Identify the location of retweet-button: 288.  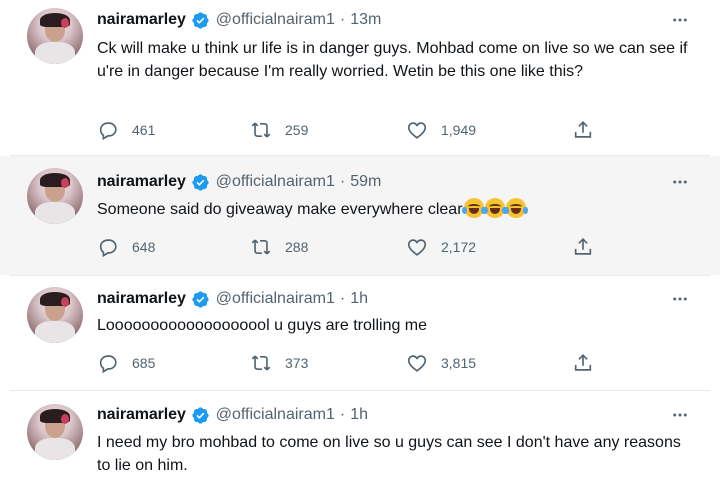
(279, 247).